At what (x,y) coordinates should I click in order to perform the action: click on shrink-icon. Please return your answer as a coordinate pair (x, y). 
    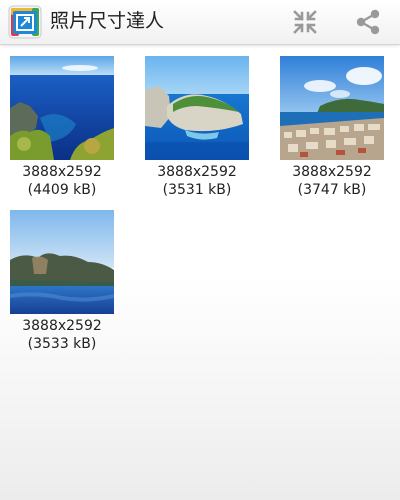
    Looking at the image, I should click on (305, 22).